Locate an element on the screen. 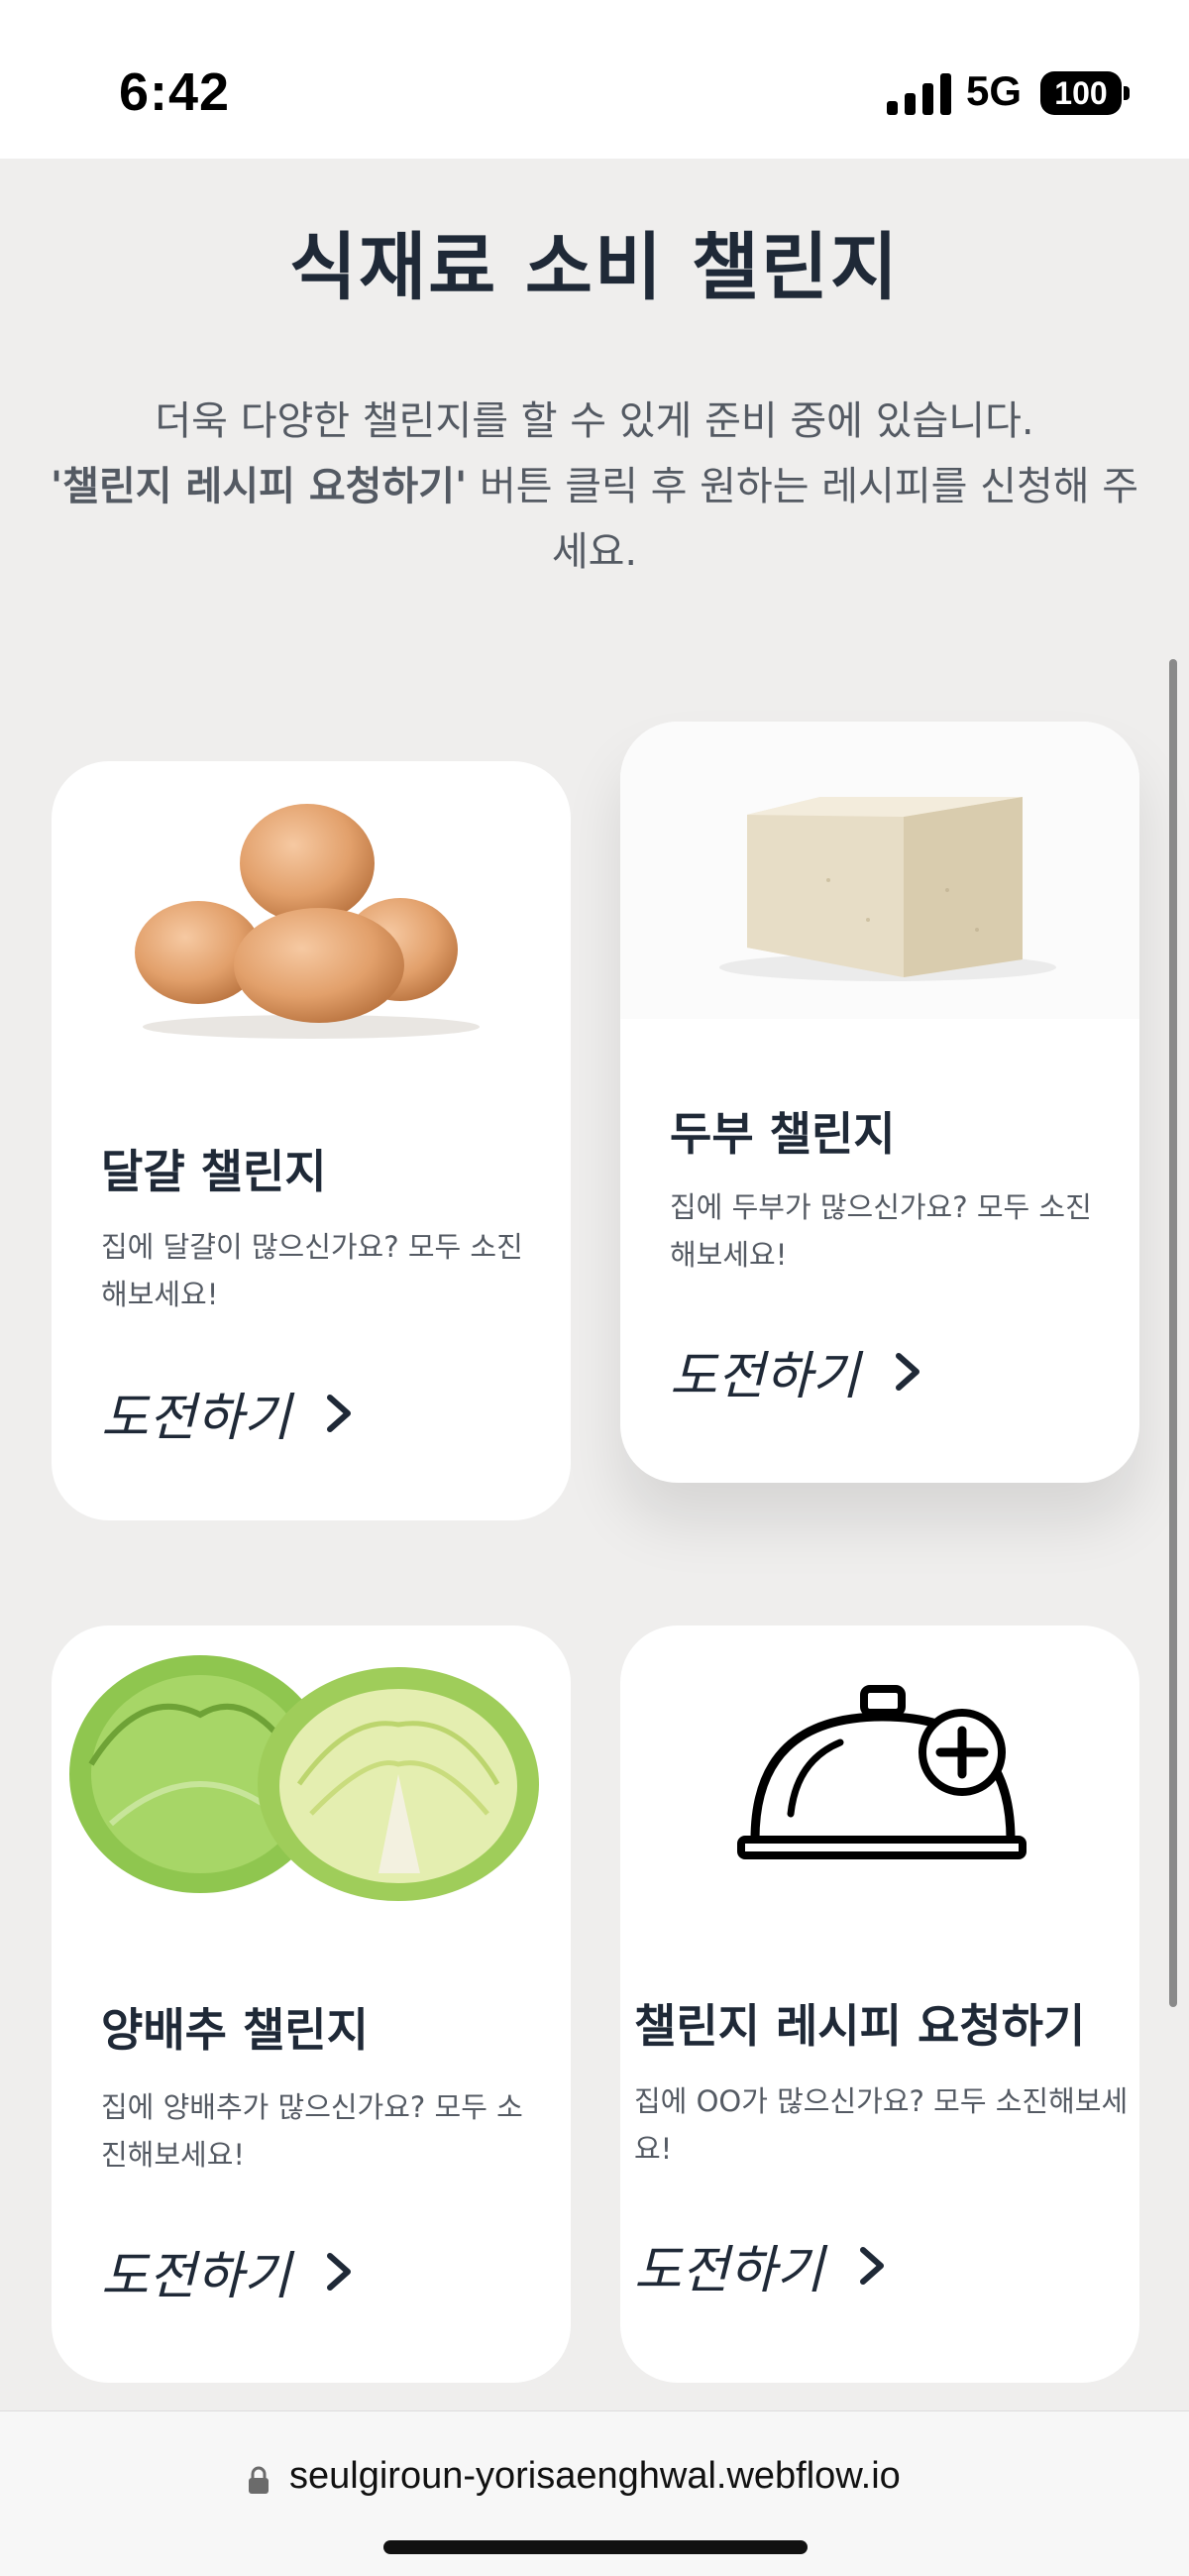 Image resolution: width=1189 pixels, height=2576 pixels. card-title: 두부 챌린지 is located at coordinates (783, 1134).